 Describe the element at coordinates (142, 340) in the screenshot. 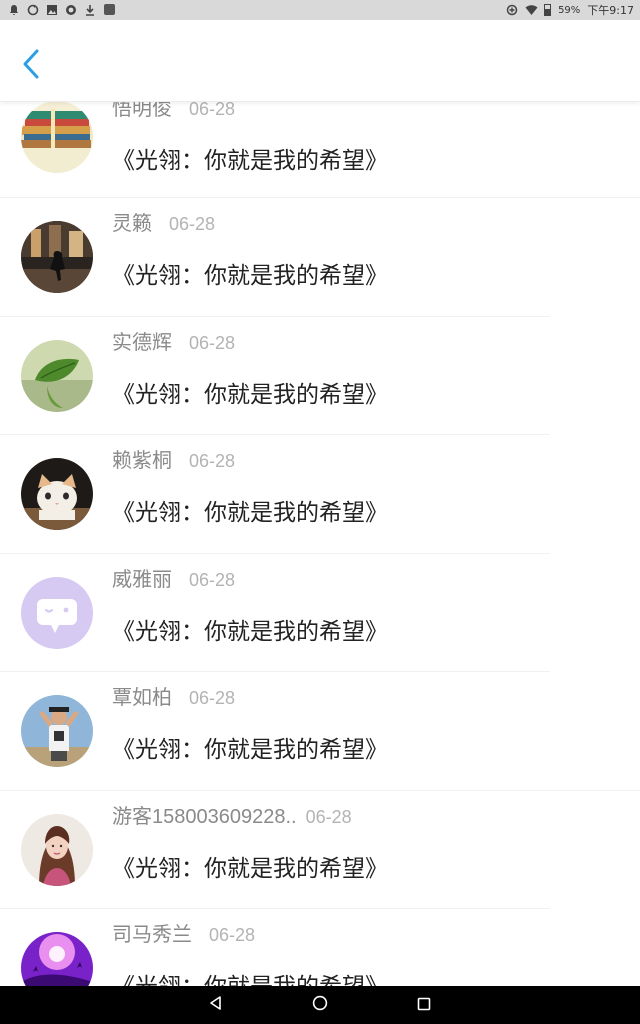

I see `commenter-name: 实德辉` at that location.